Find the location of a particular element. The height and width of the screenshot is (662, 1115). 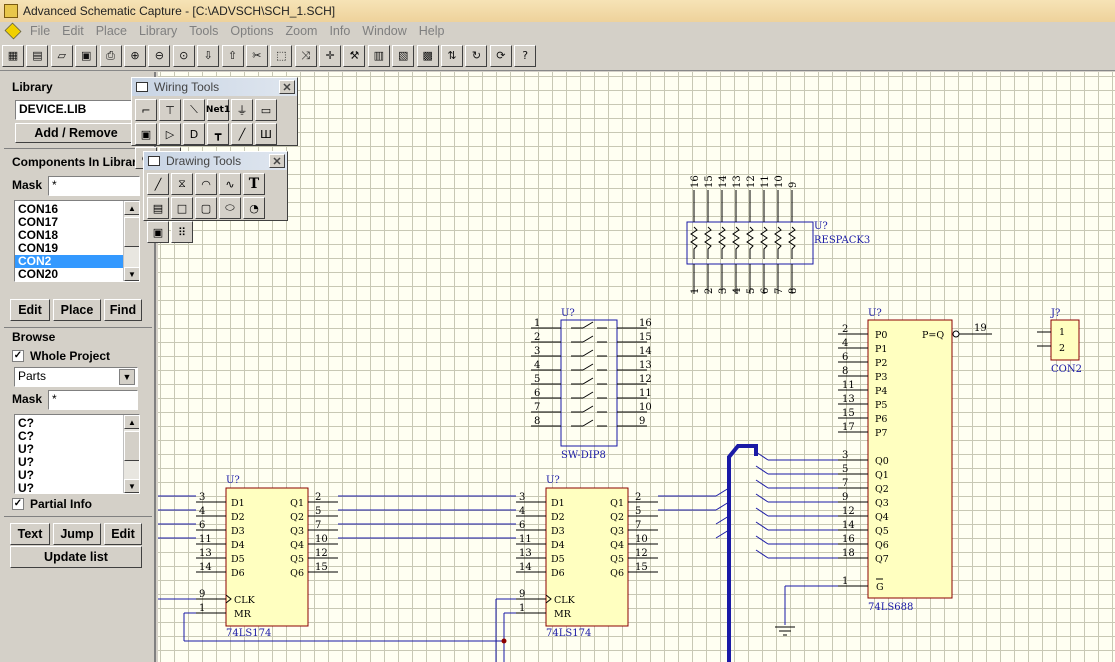

comparator-p-label: P6 is located at coordinates (881, 419).